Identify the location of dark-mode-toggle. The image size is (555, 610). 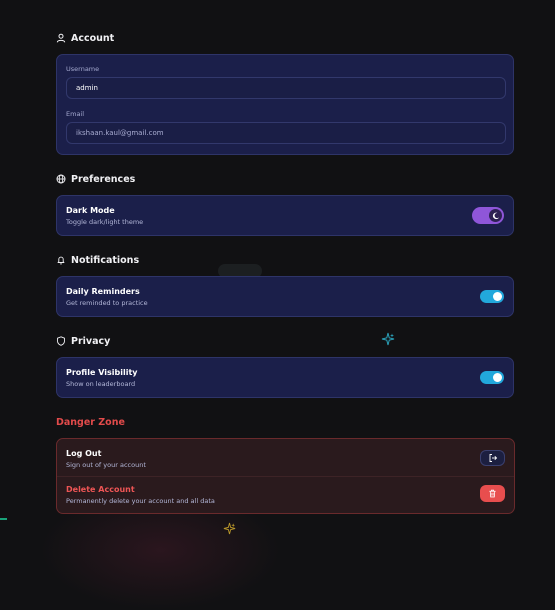
(488, 215).